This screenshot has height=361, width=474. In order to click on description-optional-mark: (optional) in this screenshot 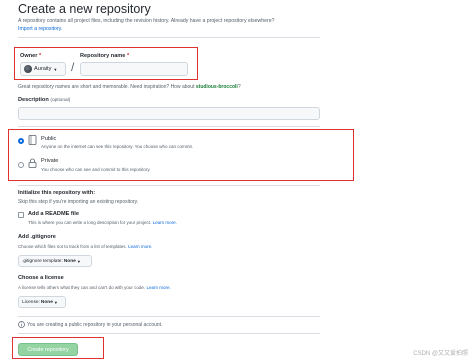, I will do `click(60, 100)`.